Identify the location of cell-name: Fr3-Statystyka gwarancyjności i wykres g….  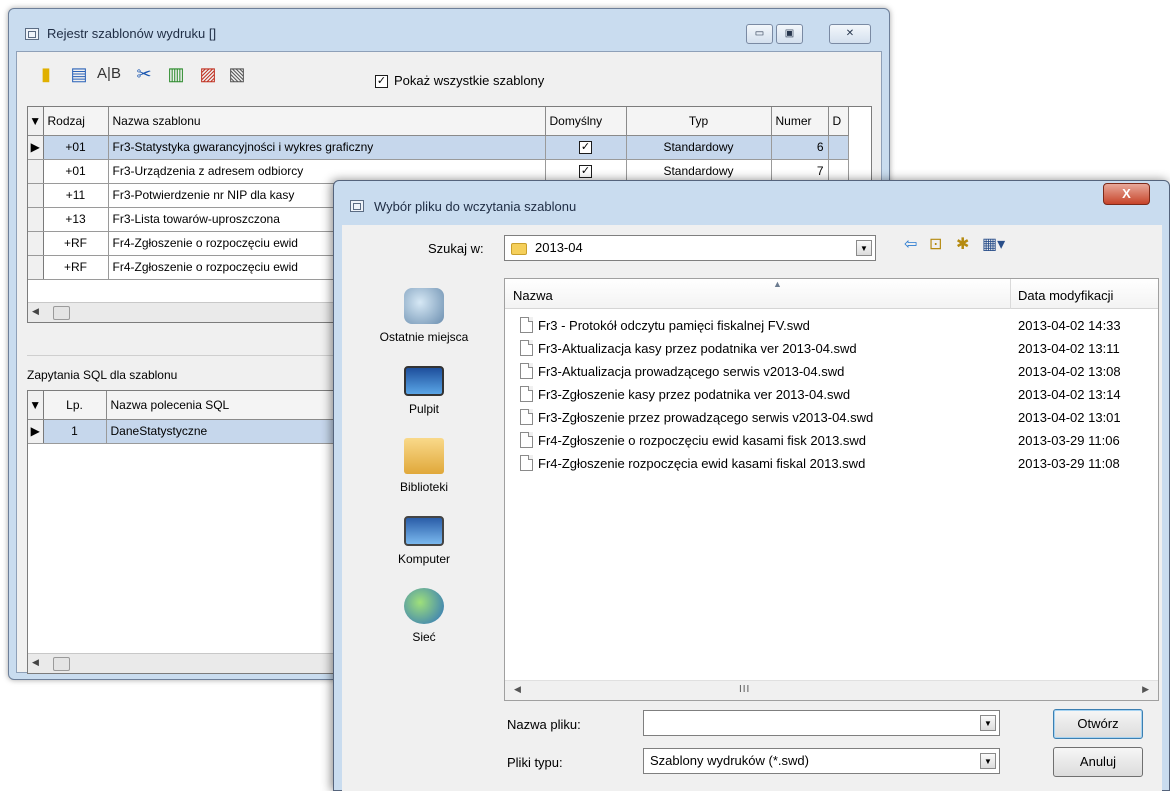
(327, 147).